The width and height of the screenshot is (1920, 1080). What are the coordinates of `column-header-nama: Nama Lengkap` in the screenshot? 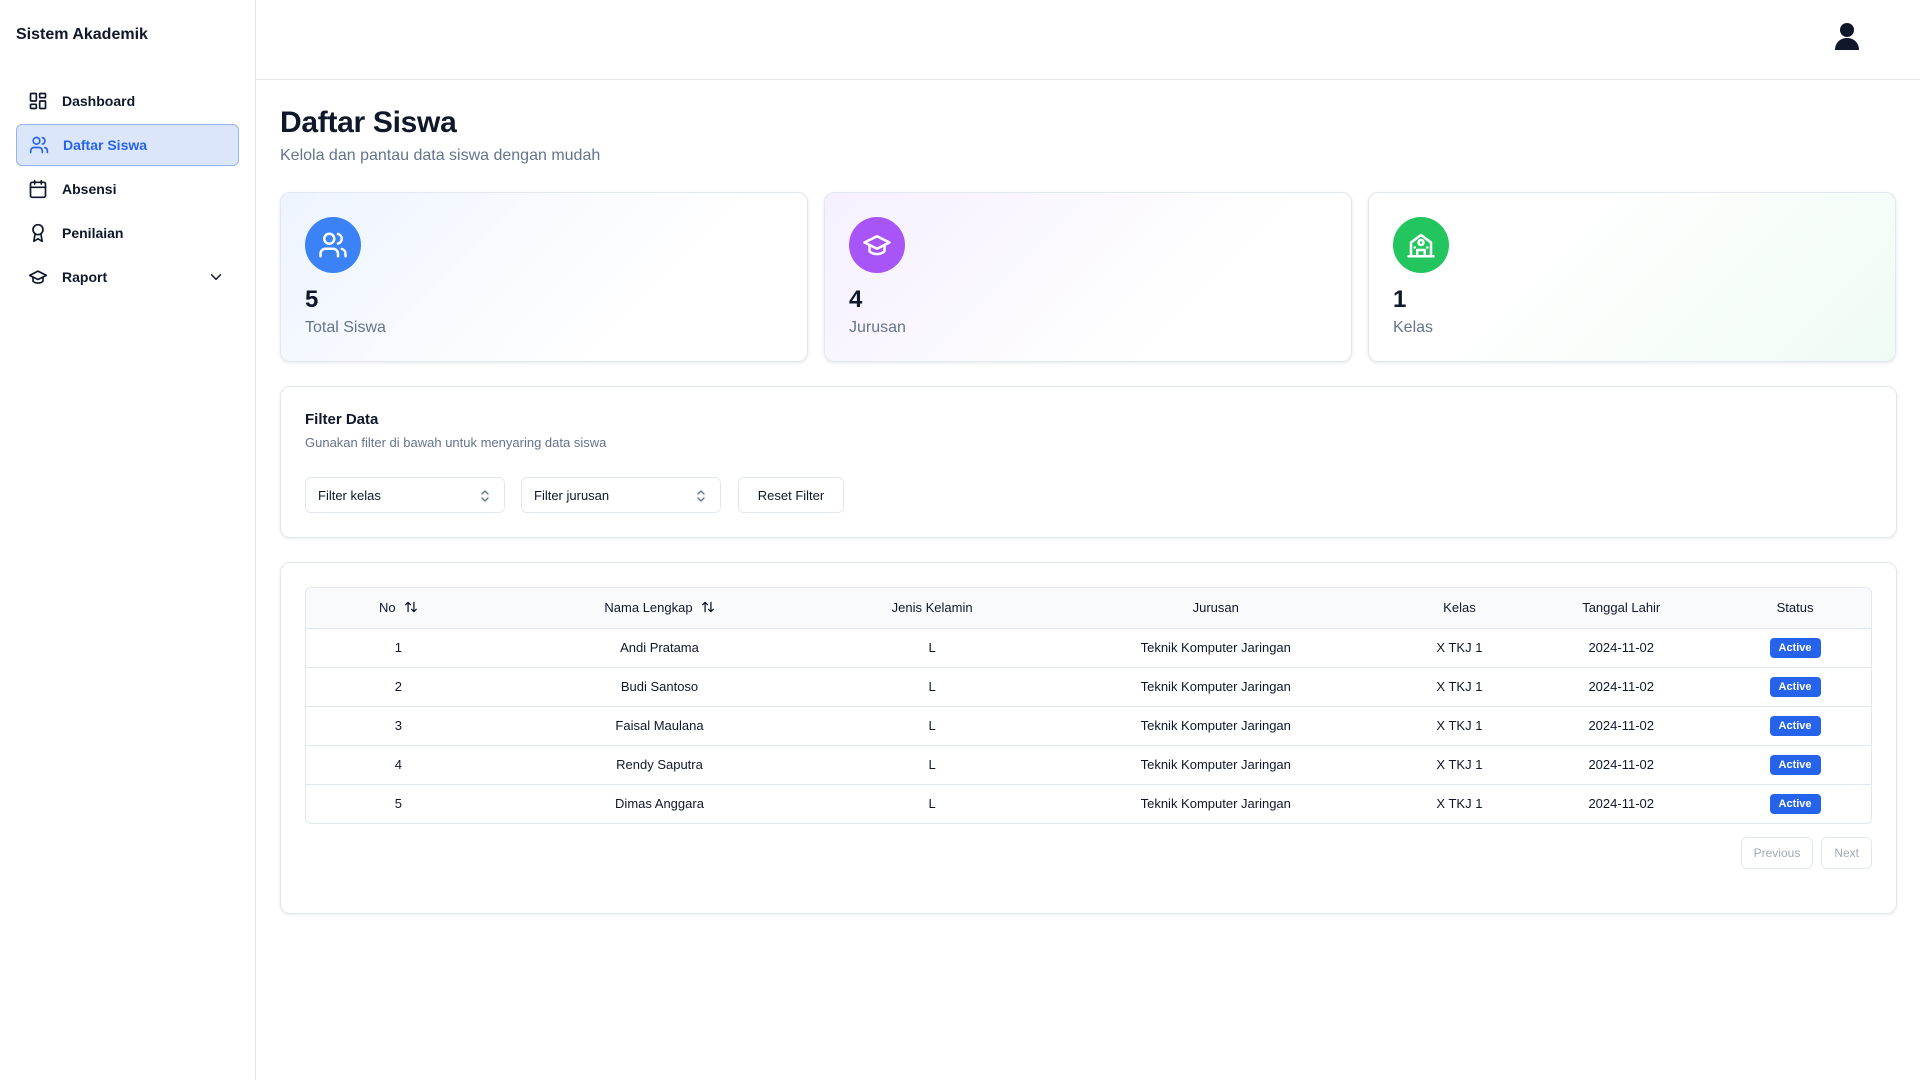 It's located at (660, 608).